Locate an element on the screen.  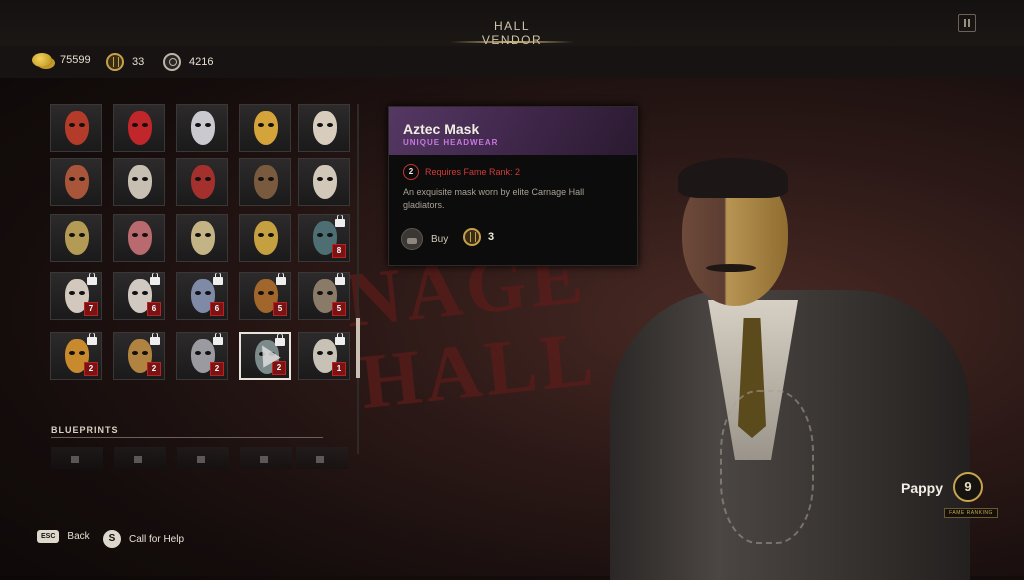
item-name: Aztec Mask is located at coordinates (441, 129).